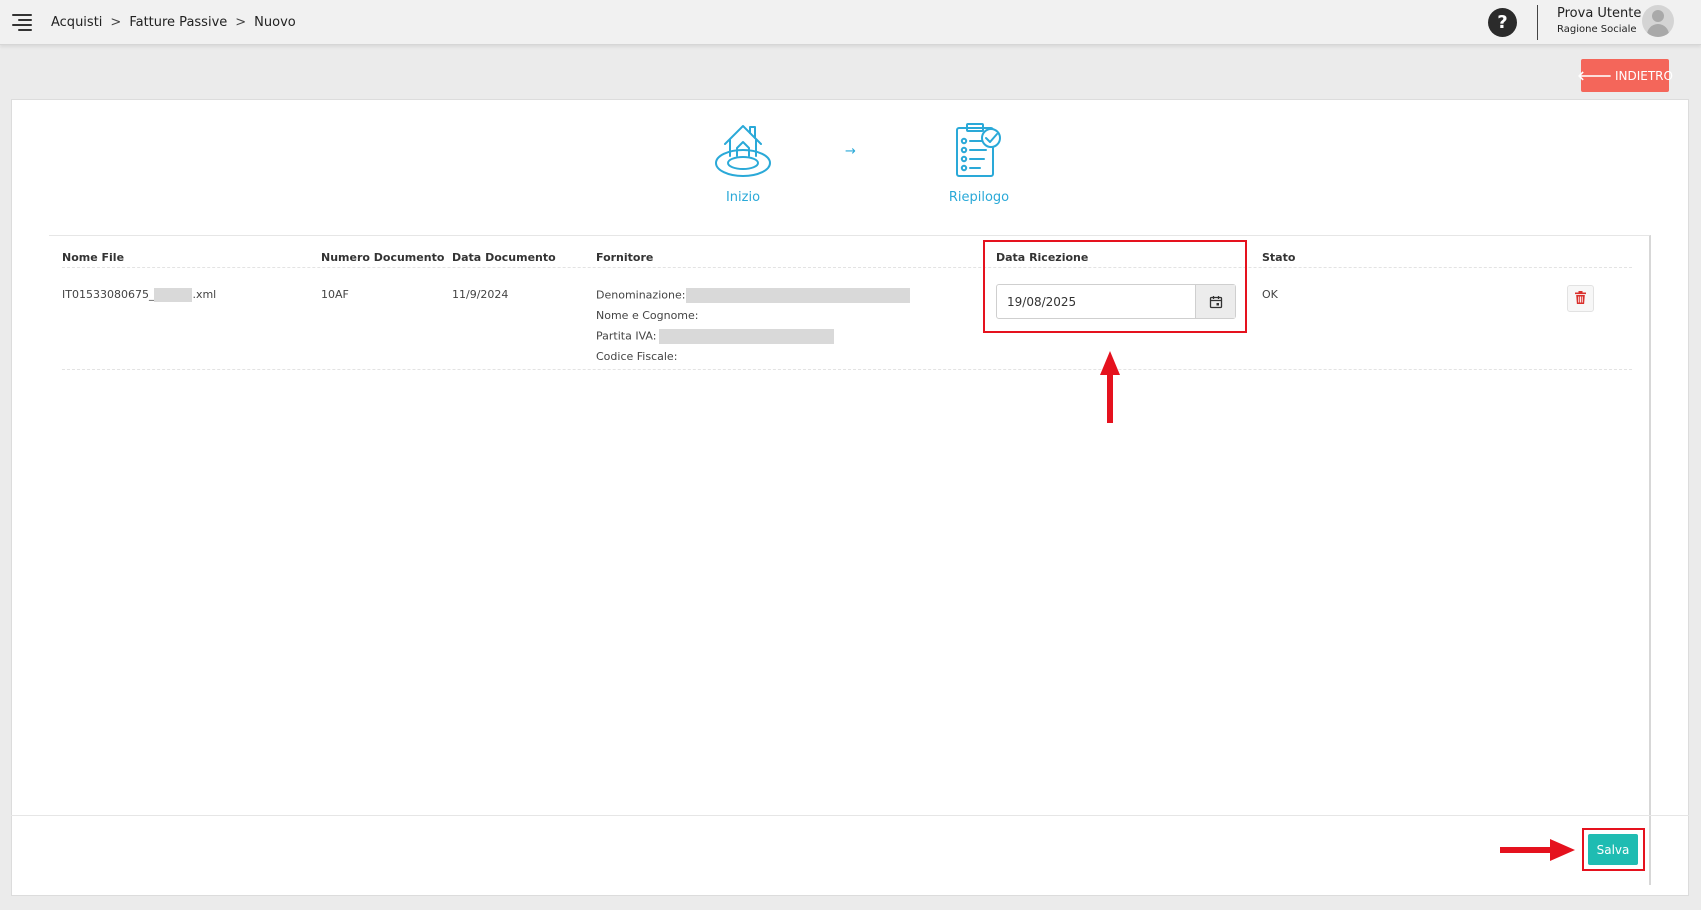 The width and height of the screenshot is (1701, 910). Describe the element at coordinates (647, 315) in the screenshot. I see `fornitore-nome-cognome: Nome e Cognome:` at that location.